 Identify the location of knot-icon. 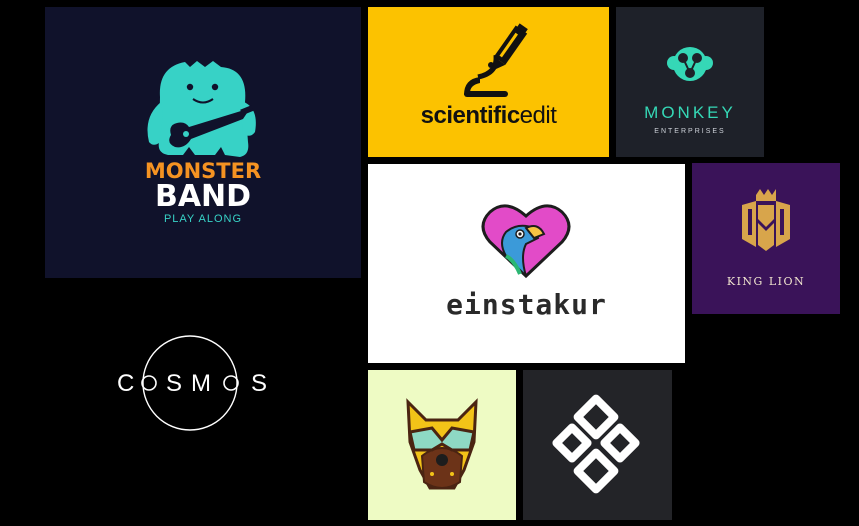
(596, 444).